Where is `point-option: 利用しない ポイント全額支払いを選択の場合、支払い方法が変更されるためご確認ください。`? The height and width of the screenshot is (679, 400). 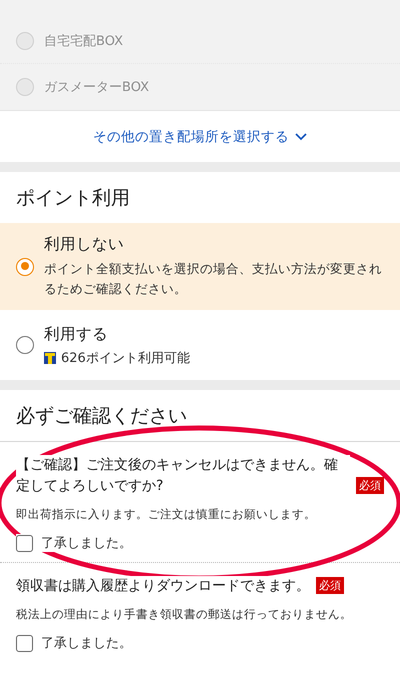 point-option: 利用しない ポイント全額支払いを選択の場合、支払い方法が変更されるためご確認ください。 is located at coordinates (200, 266).